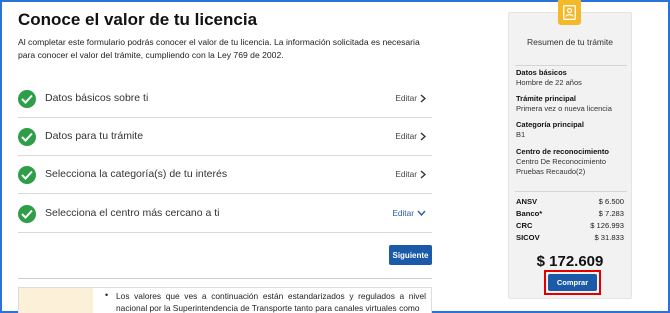 This screenshot has width=670, height=313. Describe the element at coordinates (611, 213) in the screenshot. I see `cost-amount: $ 7.283` at that location.